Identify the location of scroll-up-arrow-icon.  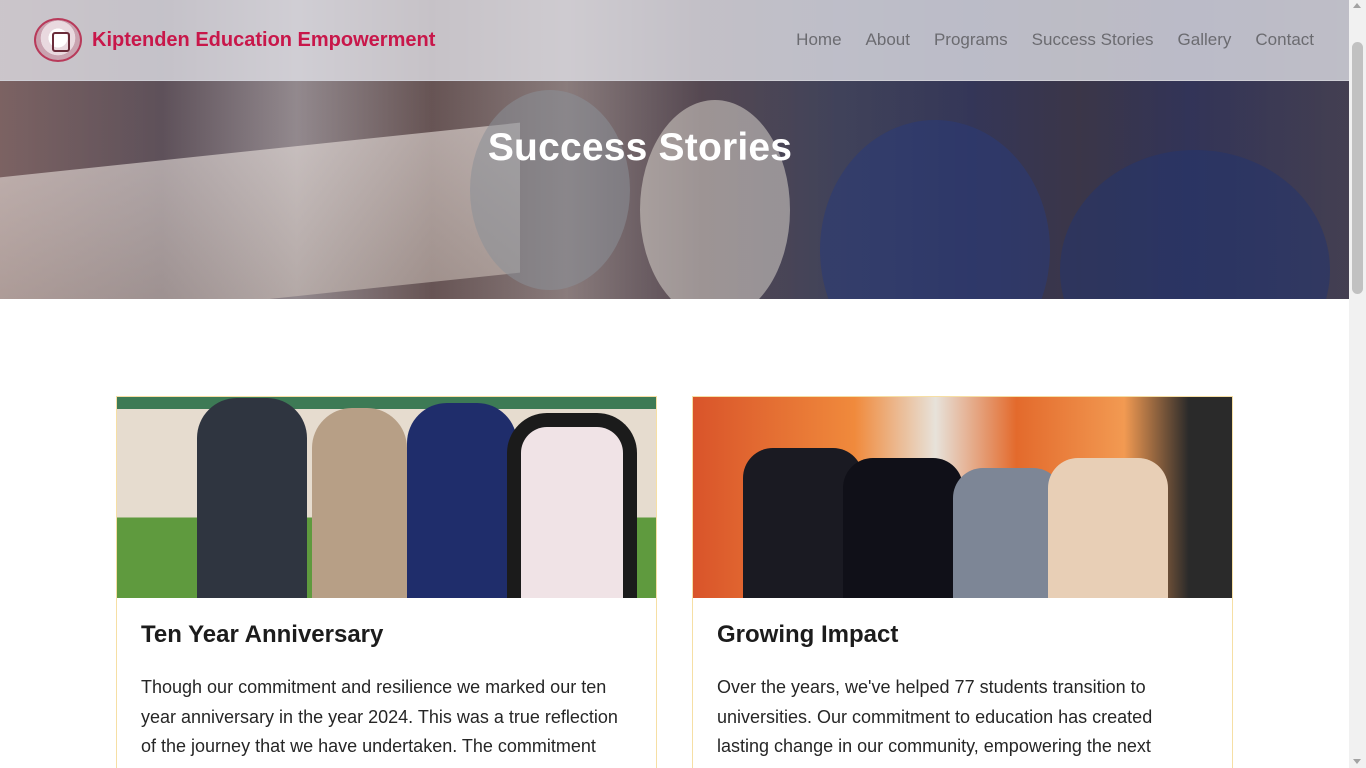
(1357, 5).